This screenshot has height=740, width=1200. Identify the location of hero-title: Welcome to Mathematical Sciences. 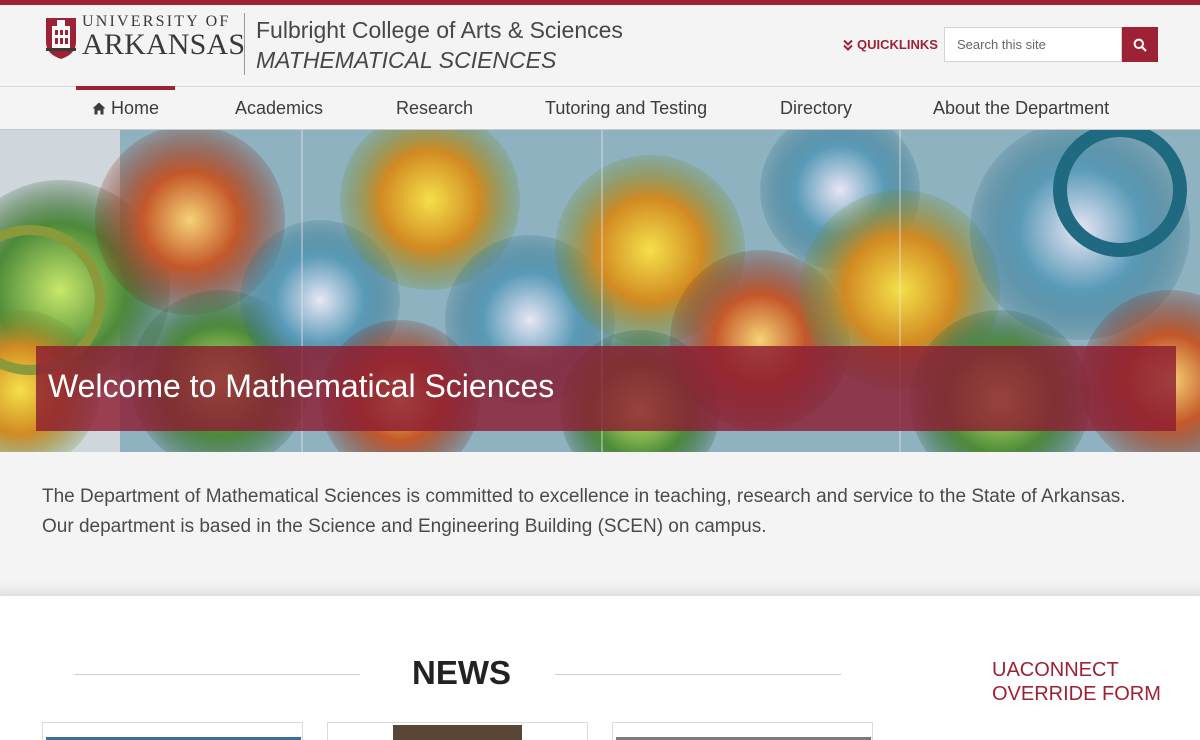
(301, 386).